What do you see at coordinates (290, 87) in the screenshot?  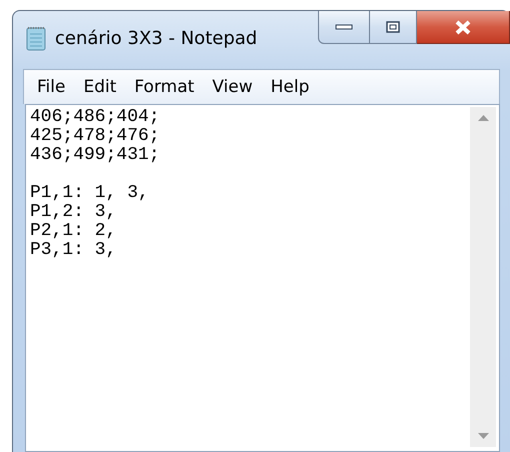 I see `menu-item: Help` at bounding box center [290, 87].